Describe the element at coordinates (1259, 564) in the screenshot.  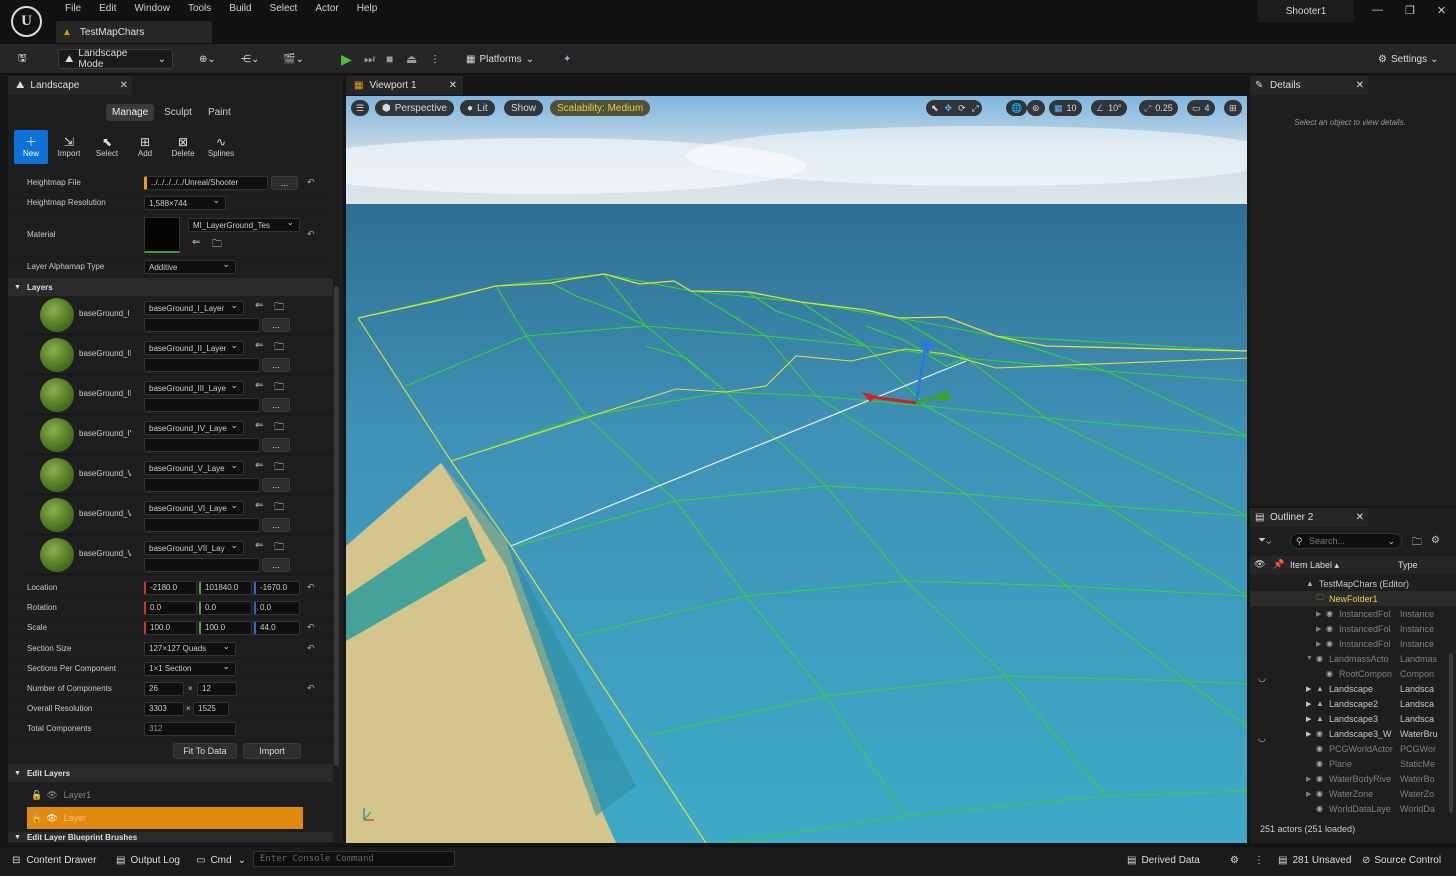
I see `visibility-icon: 👁` at that location.